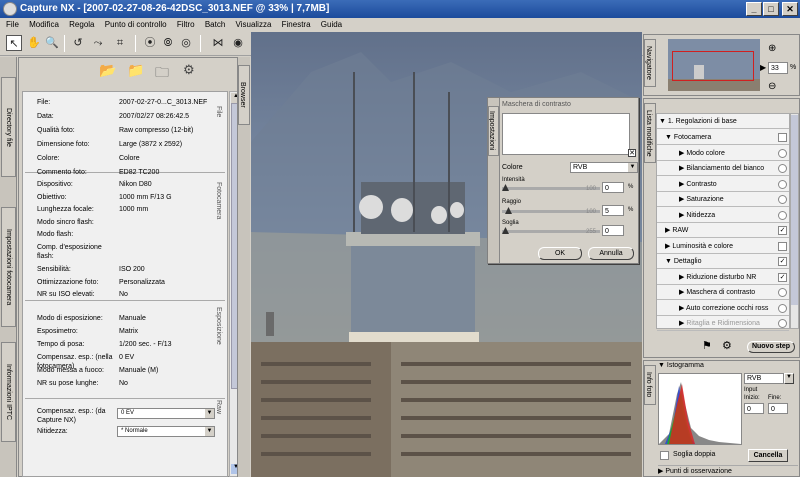 Image resolution: width=800 pixels, height=477 pixels. What do you see at coordinates (794, 210) in the screenshot?
I see `scroll-thumb` at bounding box center [794, 210].